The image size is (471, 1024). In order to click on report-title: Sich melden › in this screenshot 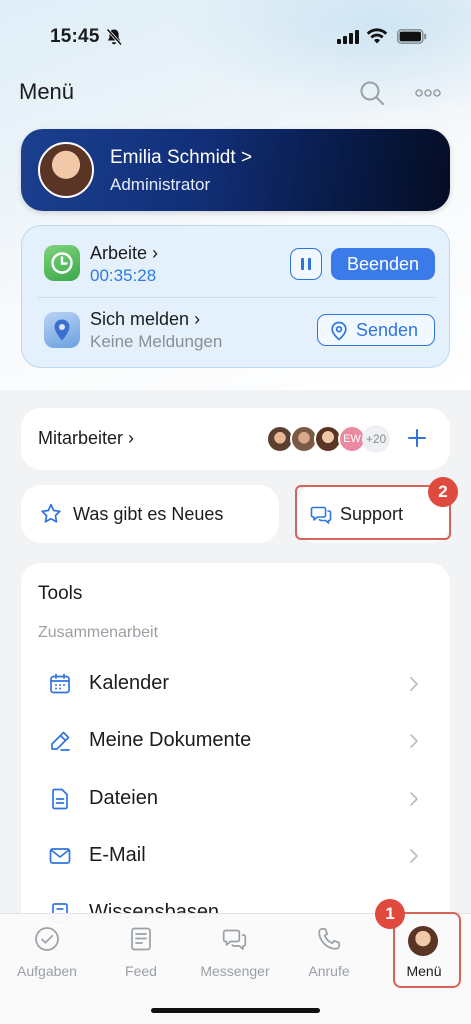, I will do `click(145, 319)`.